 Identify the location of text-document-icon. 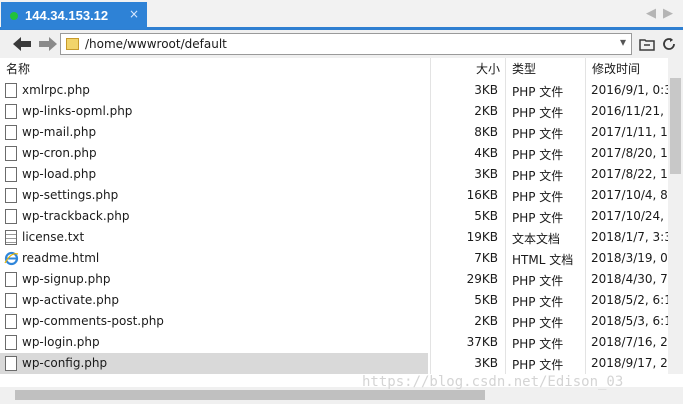
(11, 237).